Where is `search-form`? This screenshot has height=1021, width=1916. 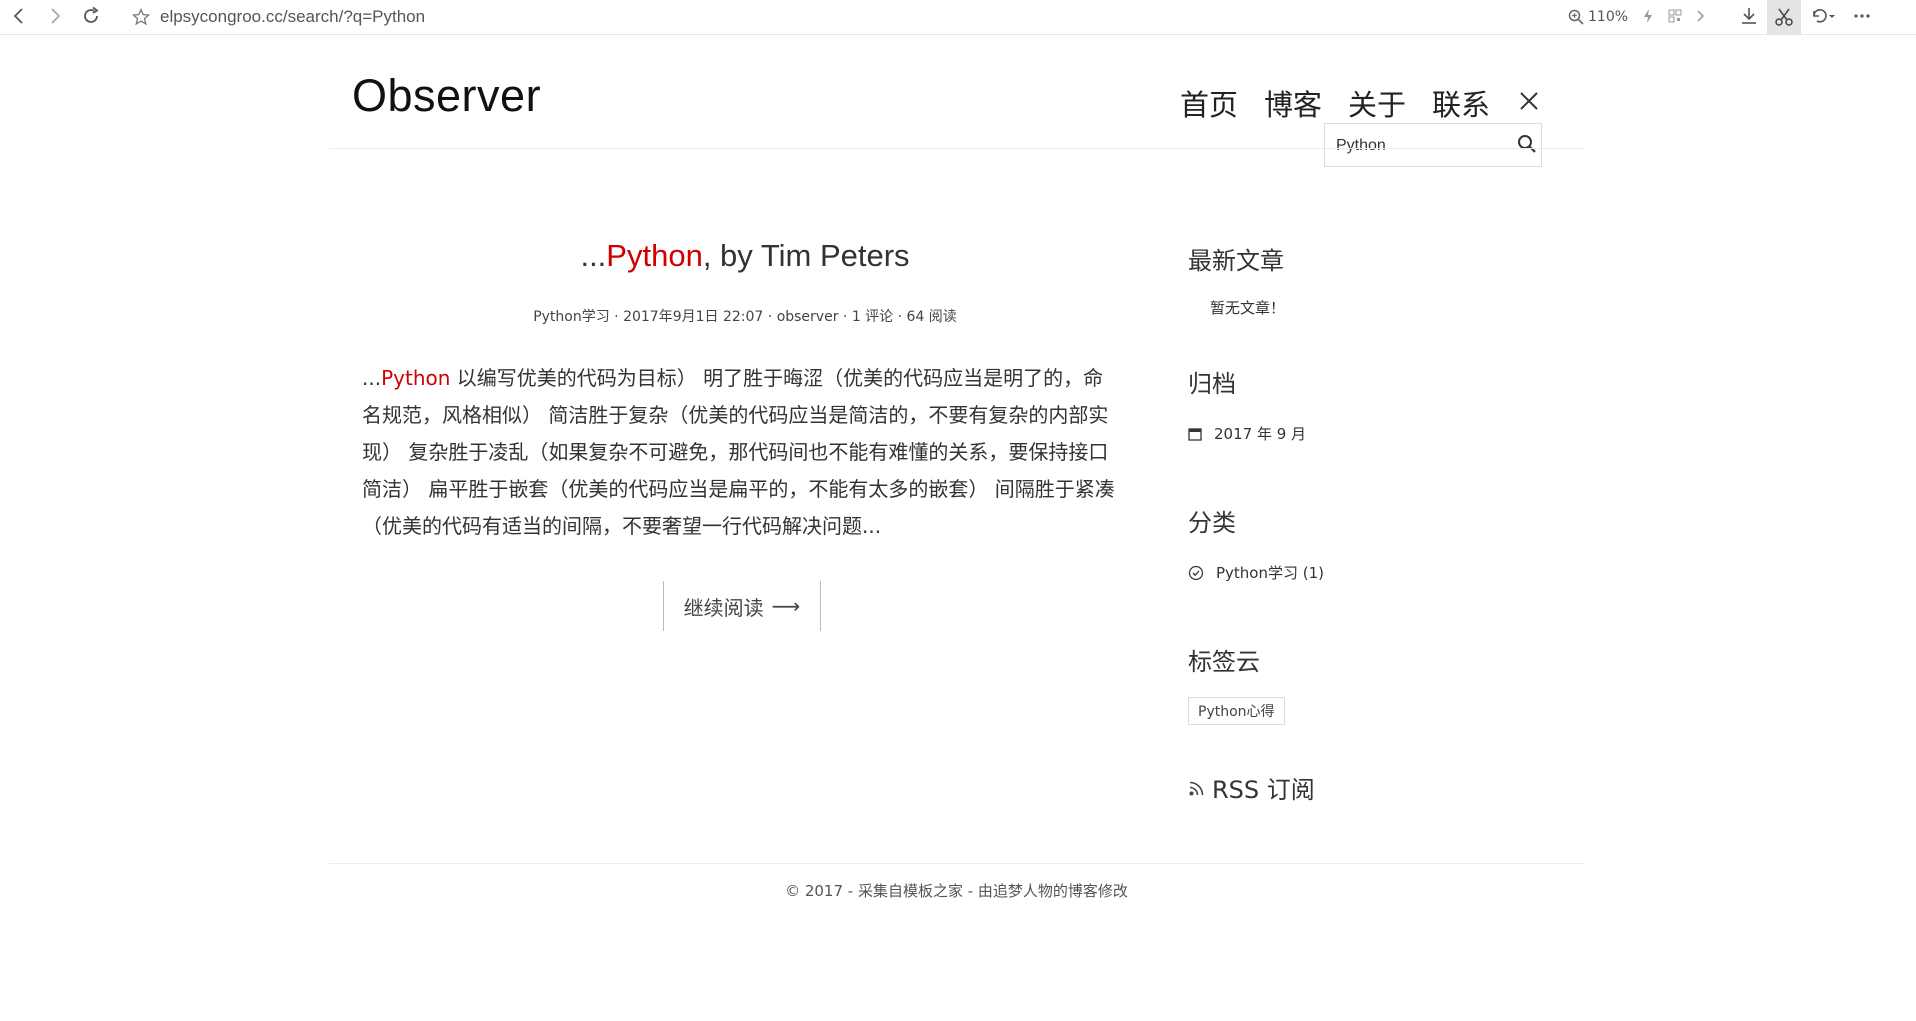
search-form is located at coordinates (1433, 145).